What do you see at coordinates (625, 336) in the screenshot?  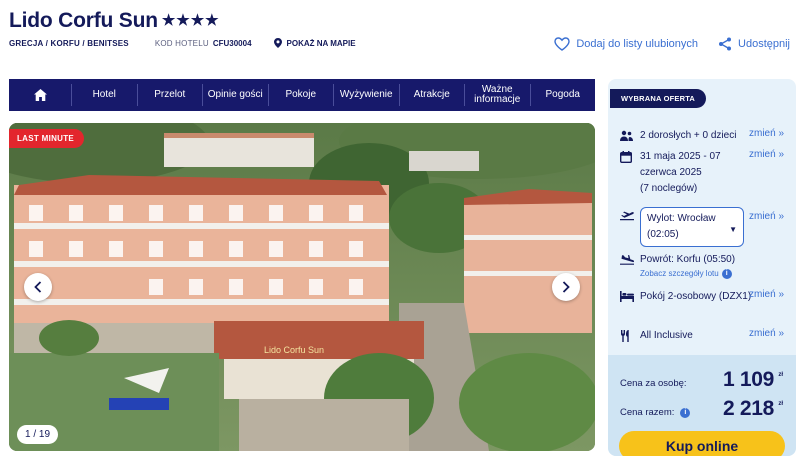 I see `cutlery-icon` at bounding box center [625, 336].